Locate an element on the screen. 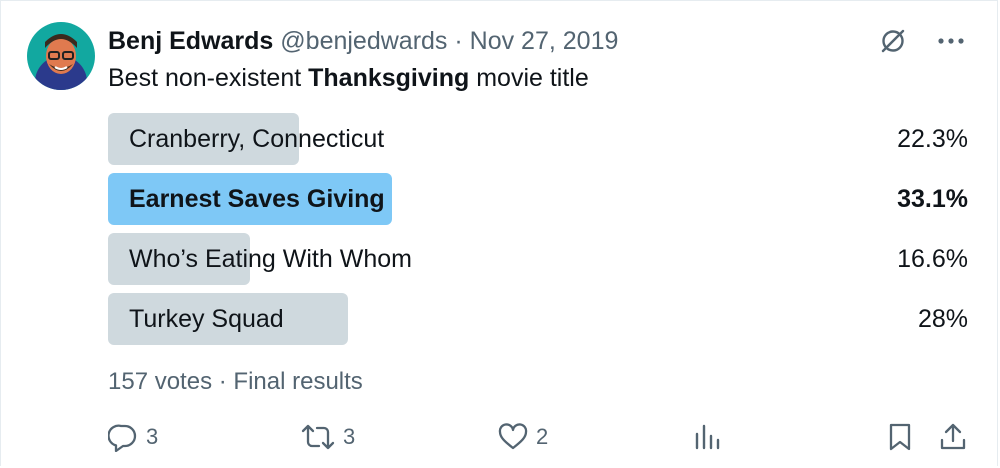  poll-option-percent: 22.3% is located at coordinates (932, 139).